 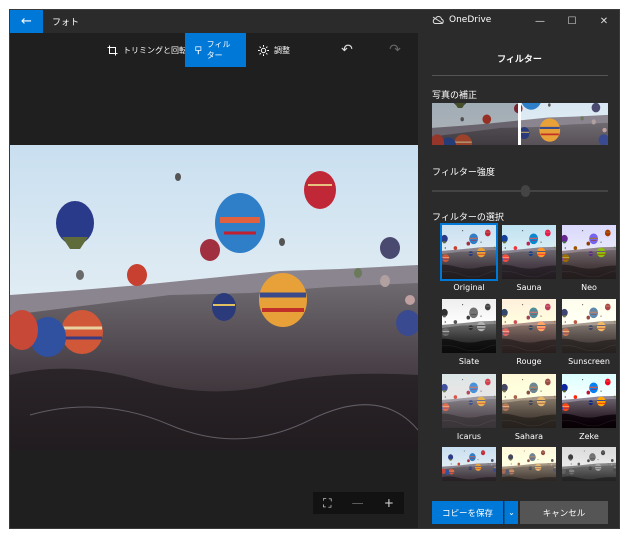 I want to click on onedrive-status: OneDrive, so click(x=461, y=20).